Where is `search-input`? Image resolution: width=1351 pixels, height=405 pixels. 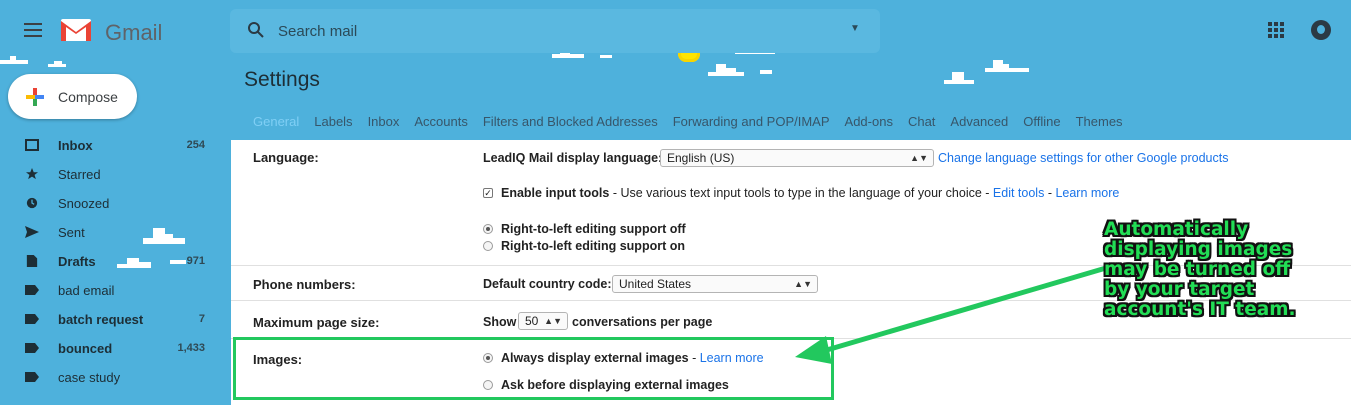 search-input is located at coordinates (538, 31).